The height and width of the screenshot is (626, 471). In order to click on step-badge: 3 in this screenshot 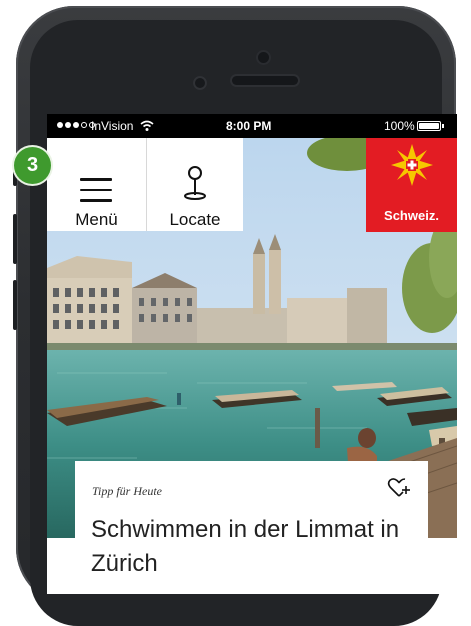, I will do `click(32, 165)`.